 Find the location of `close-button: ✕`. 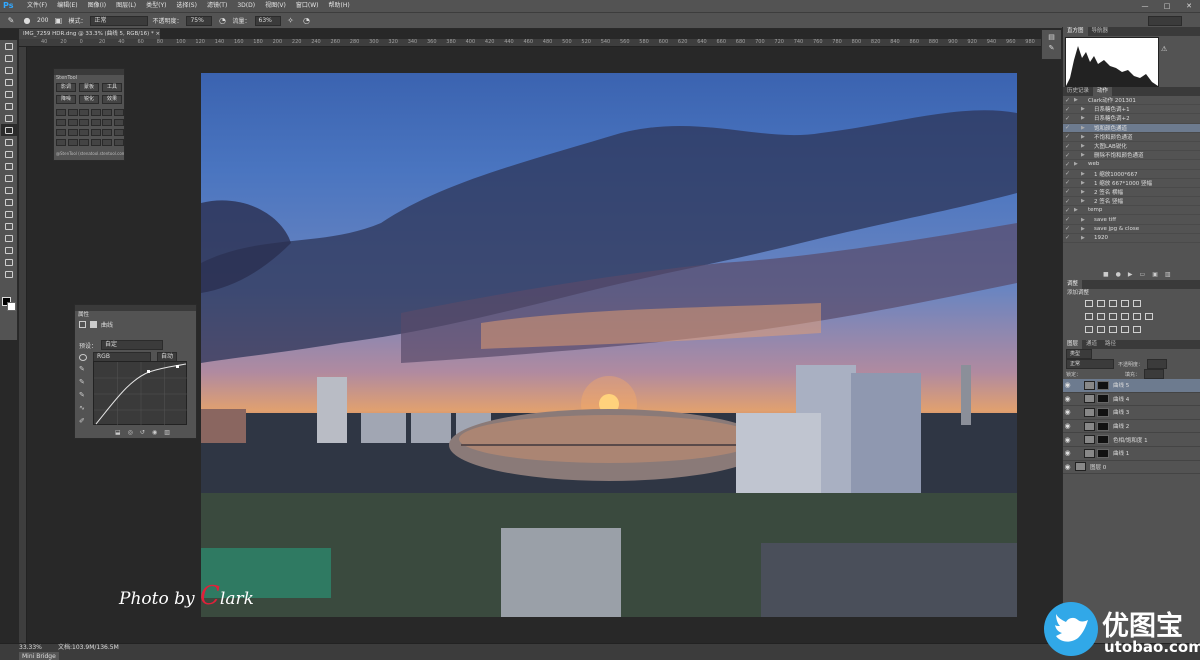

close-button: ✕ is located at coordinates (1189, 6).